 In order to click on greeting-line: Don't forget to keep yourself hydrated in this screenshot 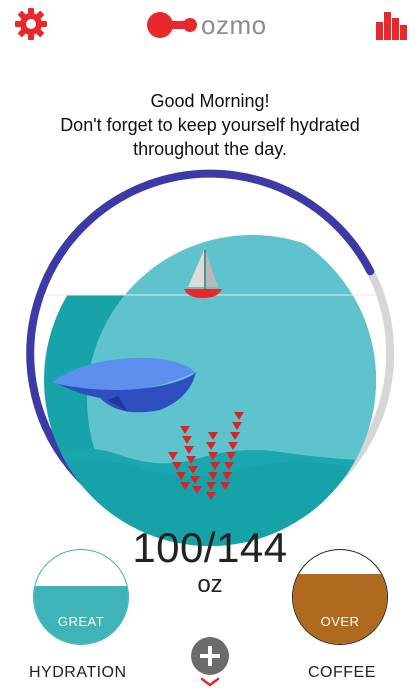, I will do `click(210, 125)`.